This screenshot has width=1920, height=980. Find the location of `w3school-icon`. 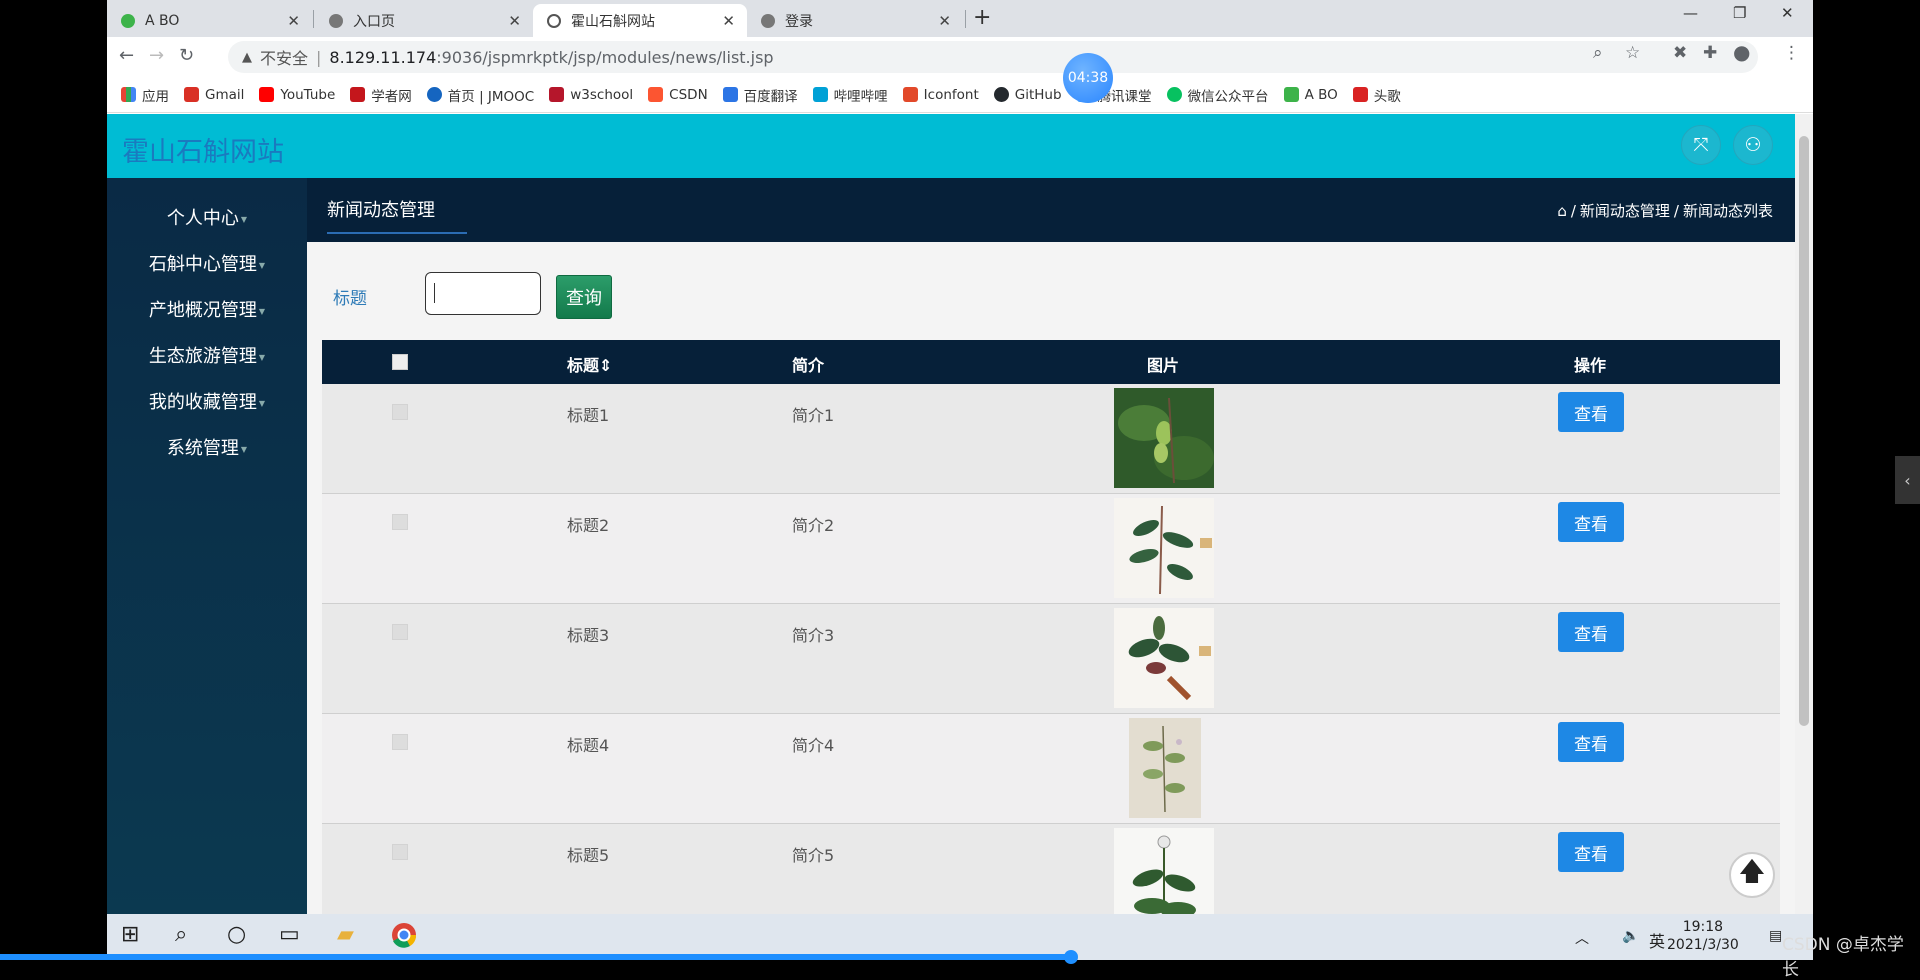

w3school-icon is located at coordinates (557, 94).